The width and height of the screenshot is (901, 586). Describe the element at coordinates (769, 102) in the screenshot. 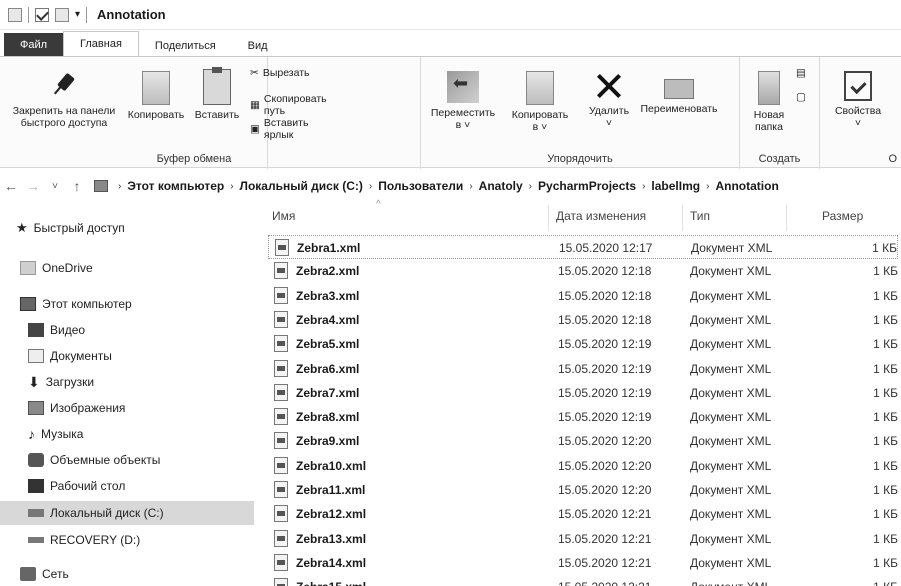

I see `new-folder-button: Новая папка` at that location.